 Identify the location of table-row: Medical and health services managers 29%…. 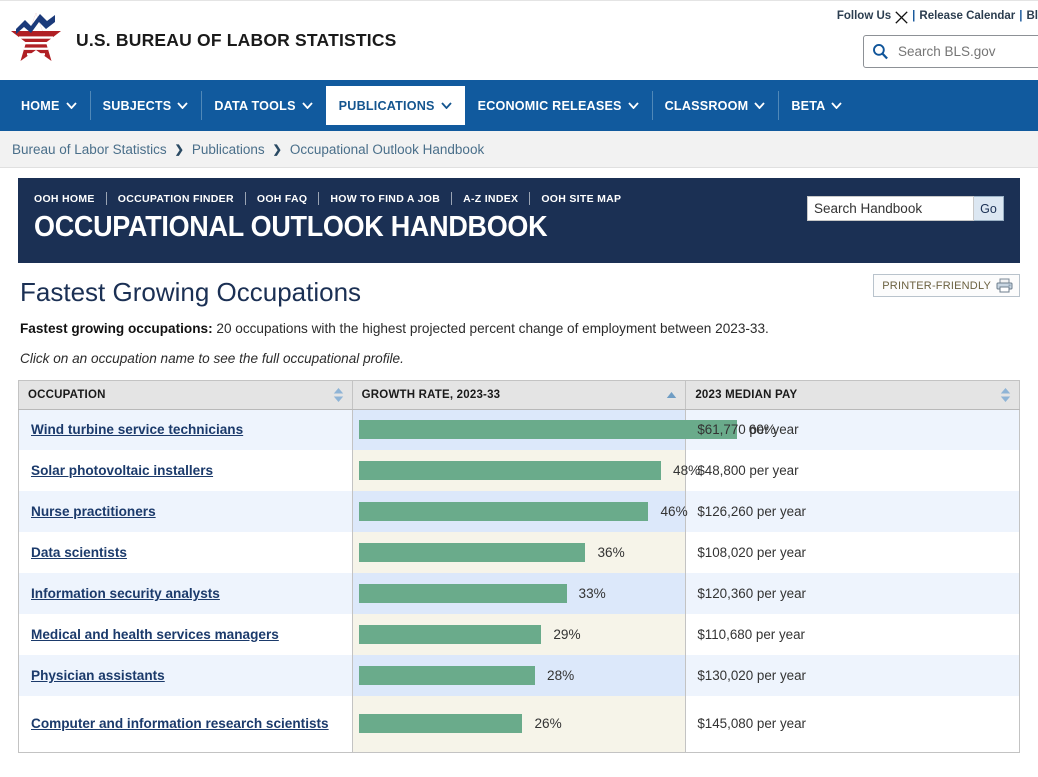
(519, 635).